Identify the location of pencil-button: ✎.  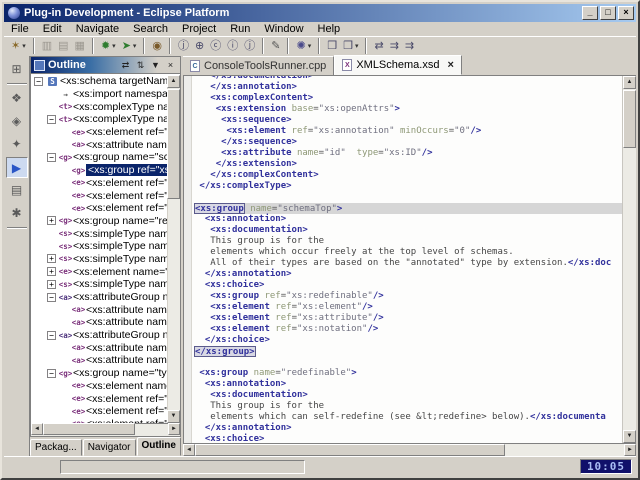
(275, 46).